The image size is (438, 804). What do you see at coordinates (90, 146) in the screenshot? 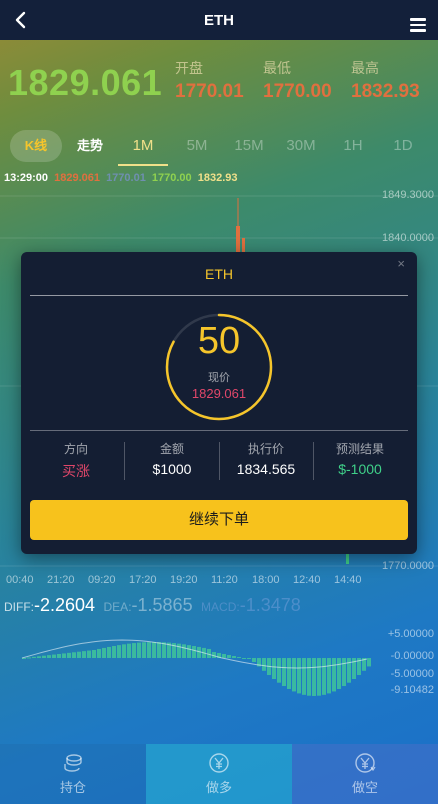
I see `tab-trend: 走势` at bounding box center [90, 146].